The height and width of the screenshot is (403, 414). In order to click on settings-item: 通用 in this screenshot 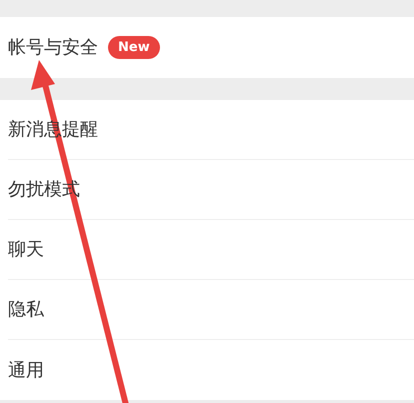, I will do `click(26, 370)`.